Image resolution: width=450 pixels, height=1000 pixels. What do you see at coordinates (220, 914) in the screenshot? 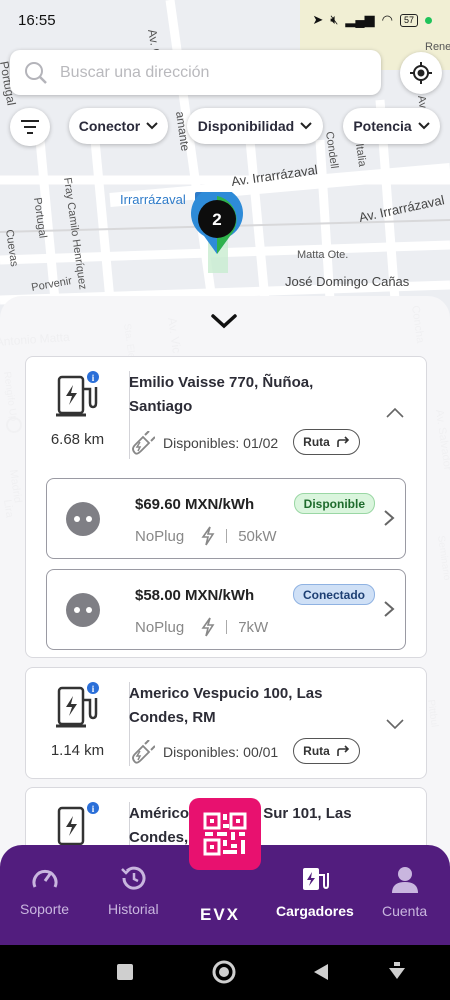
I see `evx-logo: EVX` at bounding box center [220, 914].